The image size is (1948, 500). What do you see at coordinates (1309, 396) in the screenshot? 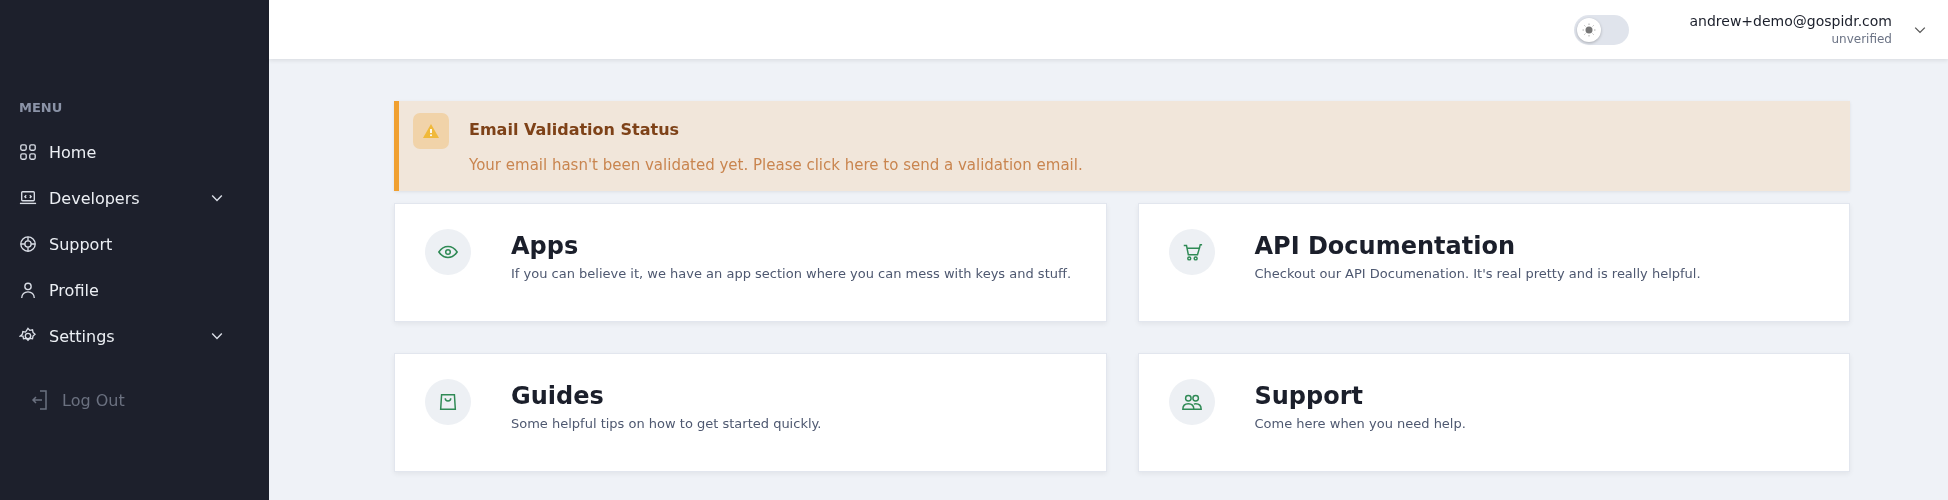
I see `card-title: Support` at bounding box center [1309, 396].